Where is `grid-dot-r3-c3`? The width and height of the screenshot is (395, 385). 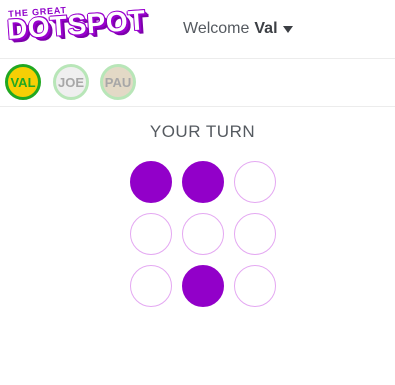 grid-dot-r3-c3 is located at coordinates (255, 286).